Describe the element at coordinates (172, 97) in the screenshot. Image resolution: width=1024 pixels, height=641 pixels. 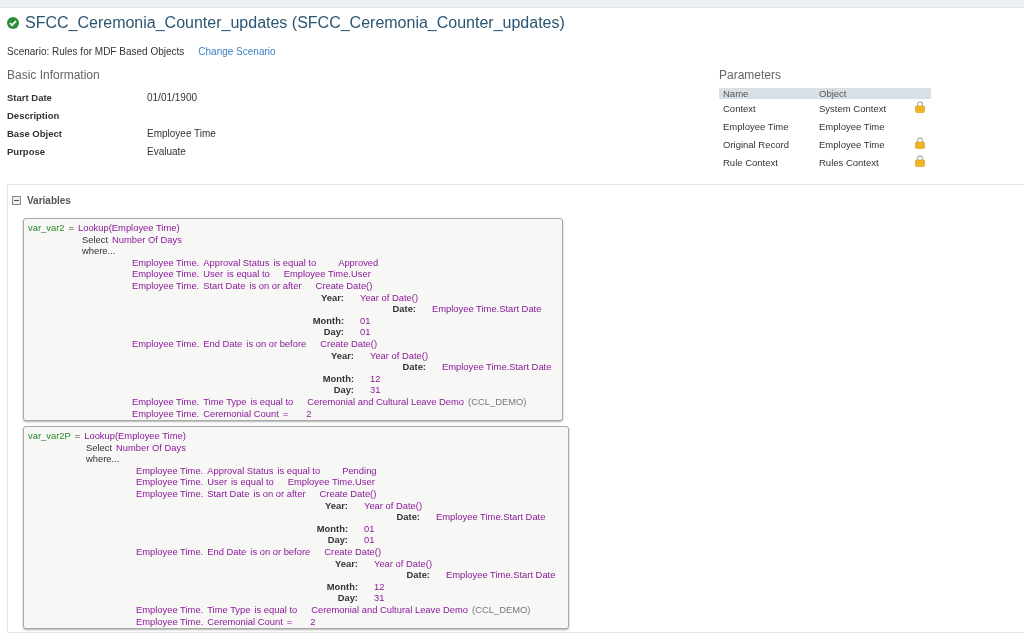
I see `field-value: 01/01/1900` at that location.